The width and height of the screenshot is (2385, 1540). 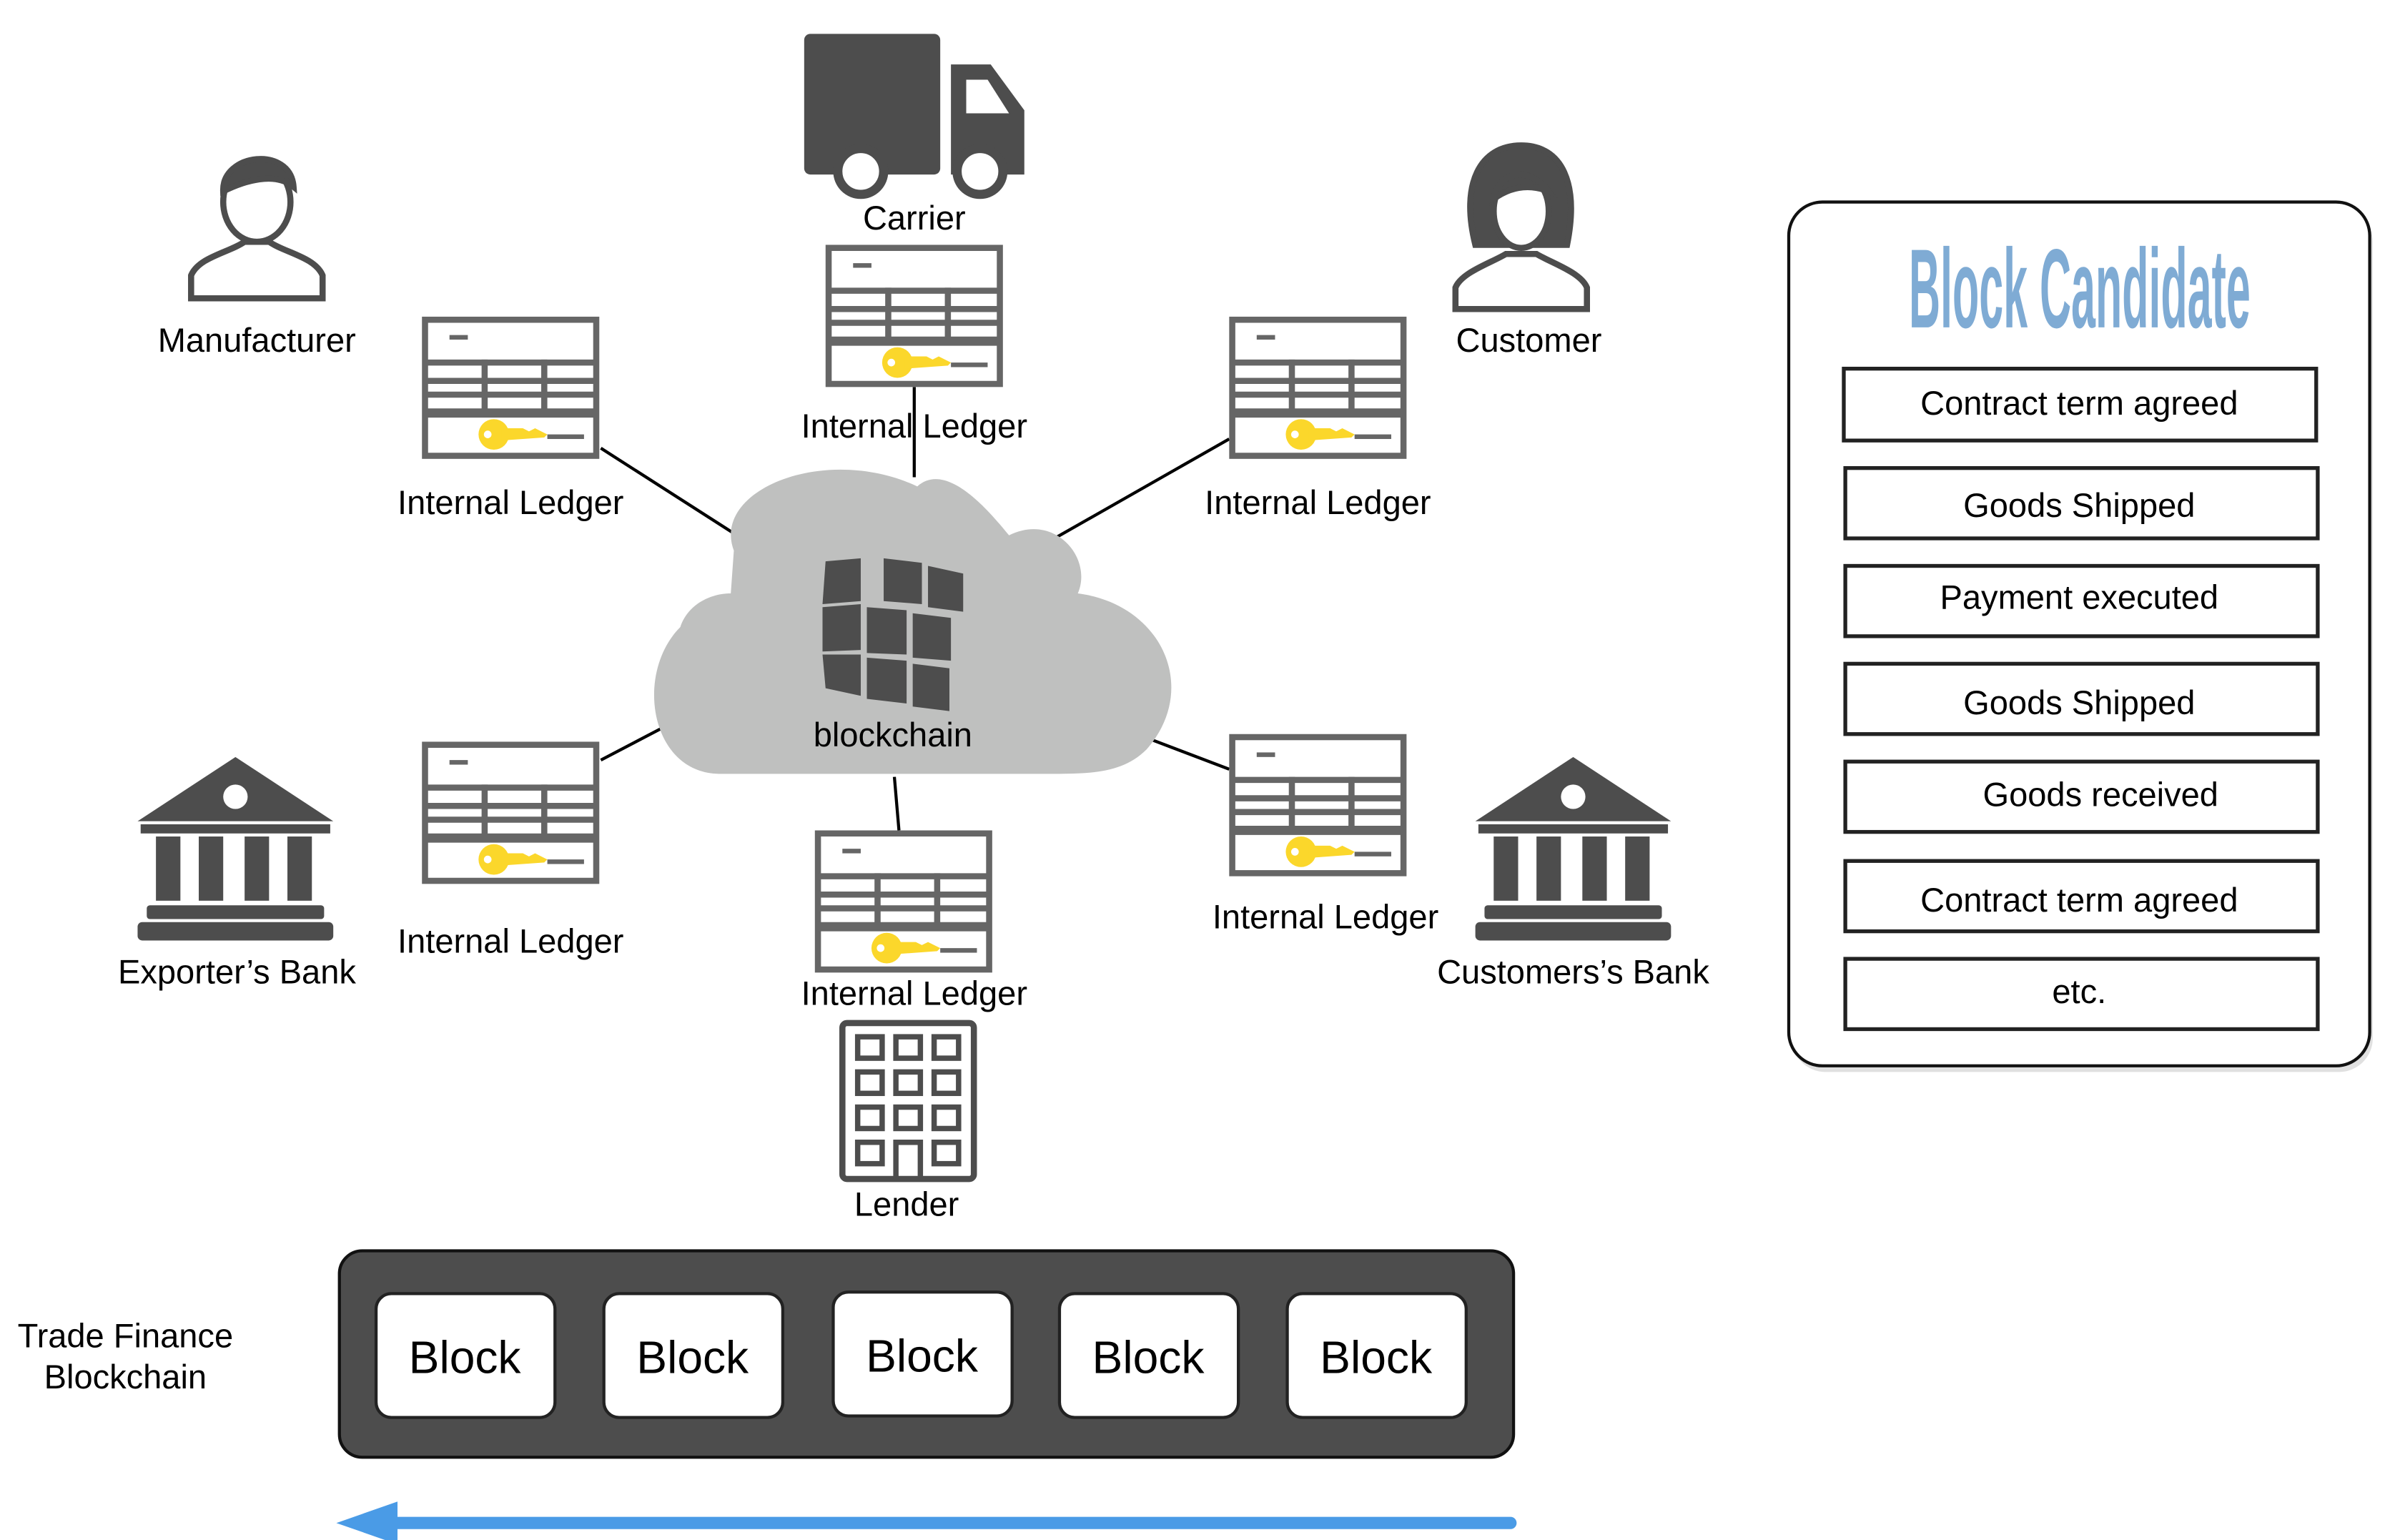 I want to click on customer-label: Customer, so click(x=1529, y=340).